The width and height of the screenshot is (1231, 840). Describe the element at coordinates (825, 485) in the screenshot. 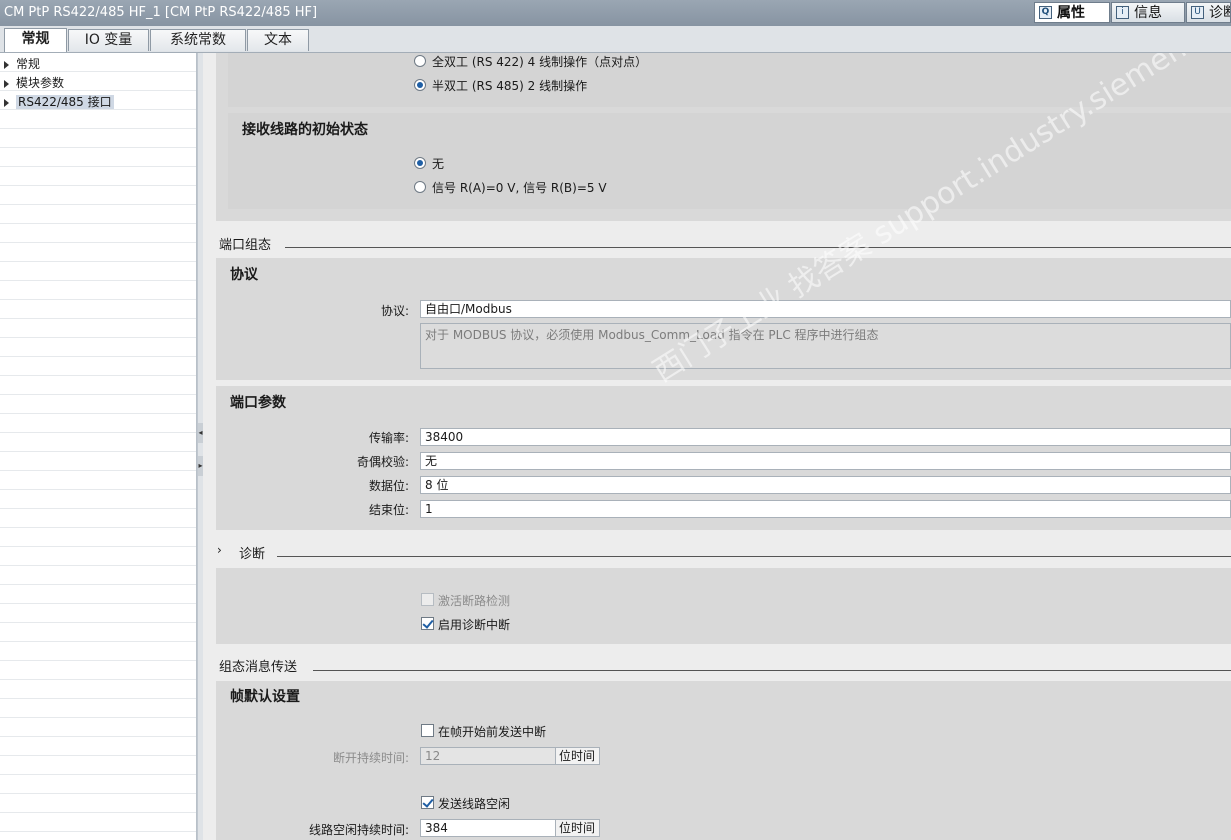

I see `data-bits-select: 8 位` at that location.